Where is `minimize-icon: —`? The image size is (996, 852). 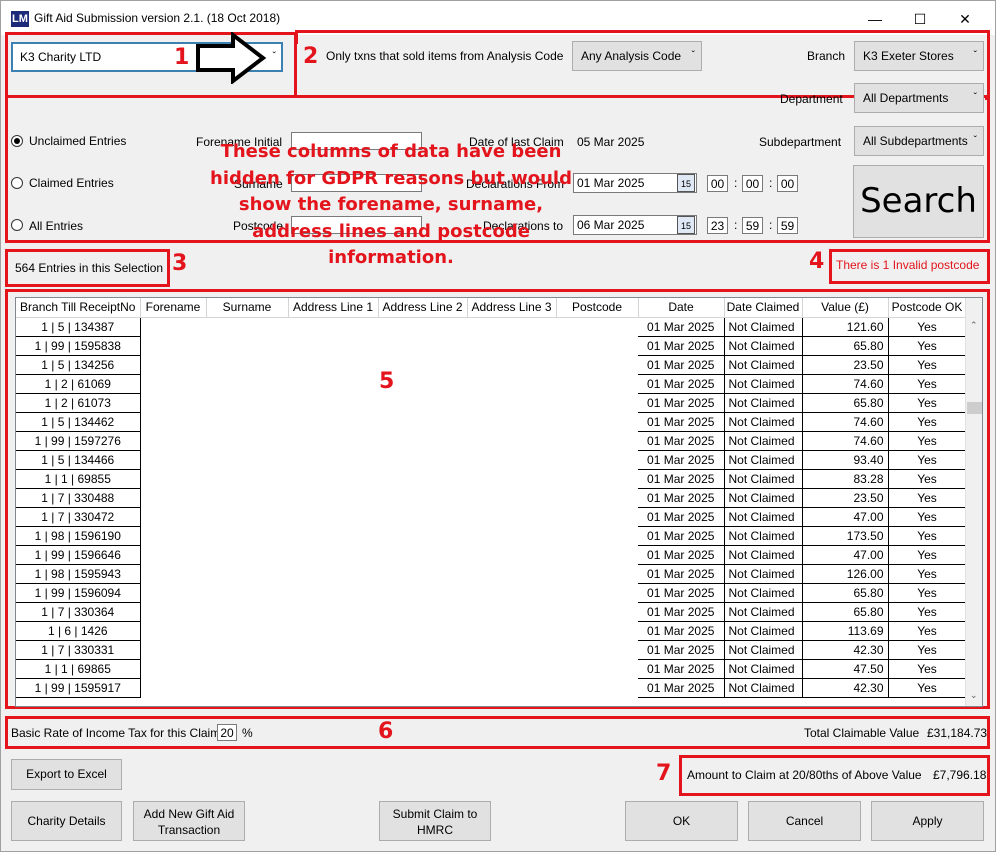 minimize-icon: — is located at coordinates (875, 19).